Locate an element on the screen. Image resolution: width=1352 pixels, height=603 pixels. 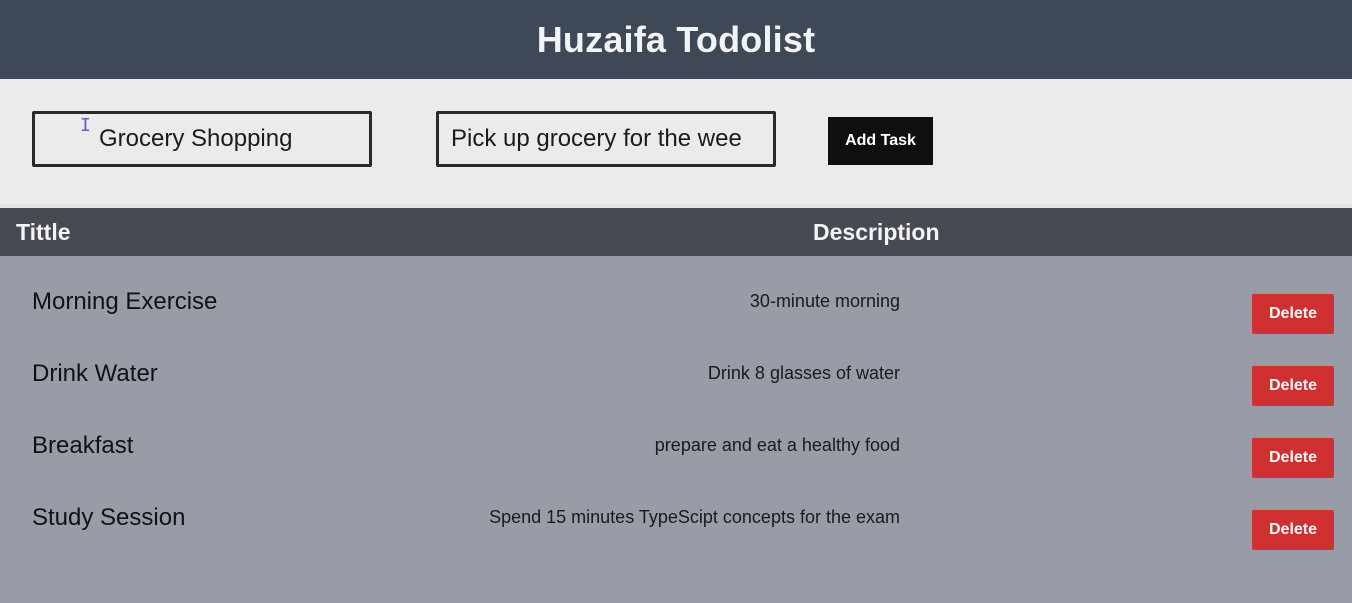
task-description: Drink 8 glasses of water is located at coordinates (803, 373).